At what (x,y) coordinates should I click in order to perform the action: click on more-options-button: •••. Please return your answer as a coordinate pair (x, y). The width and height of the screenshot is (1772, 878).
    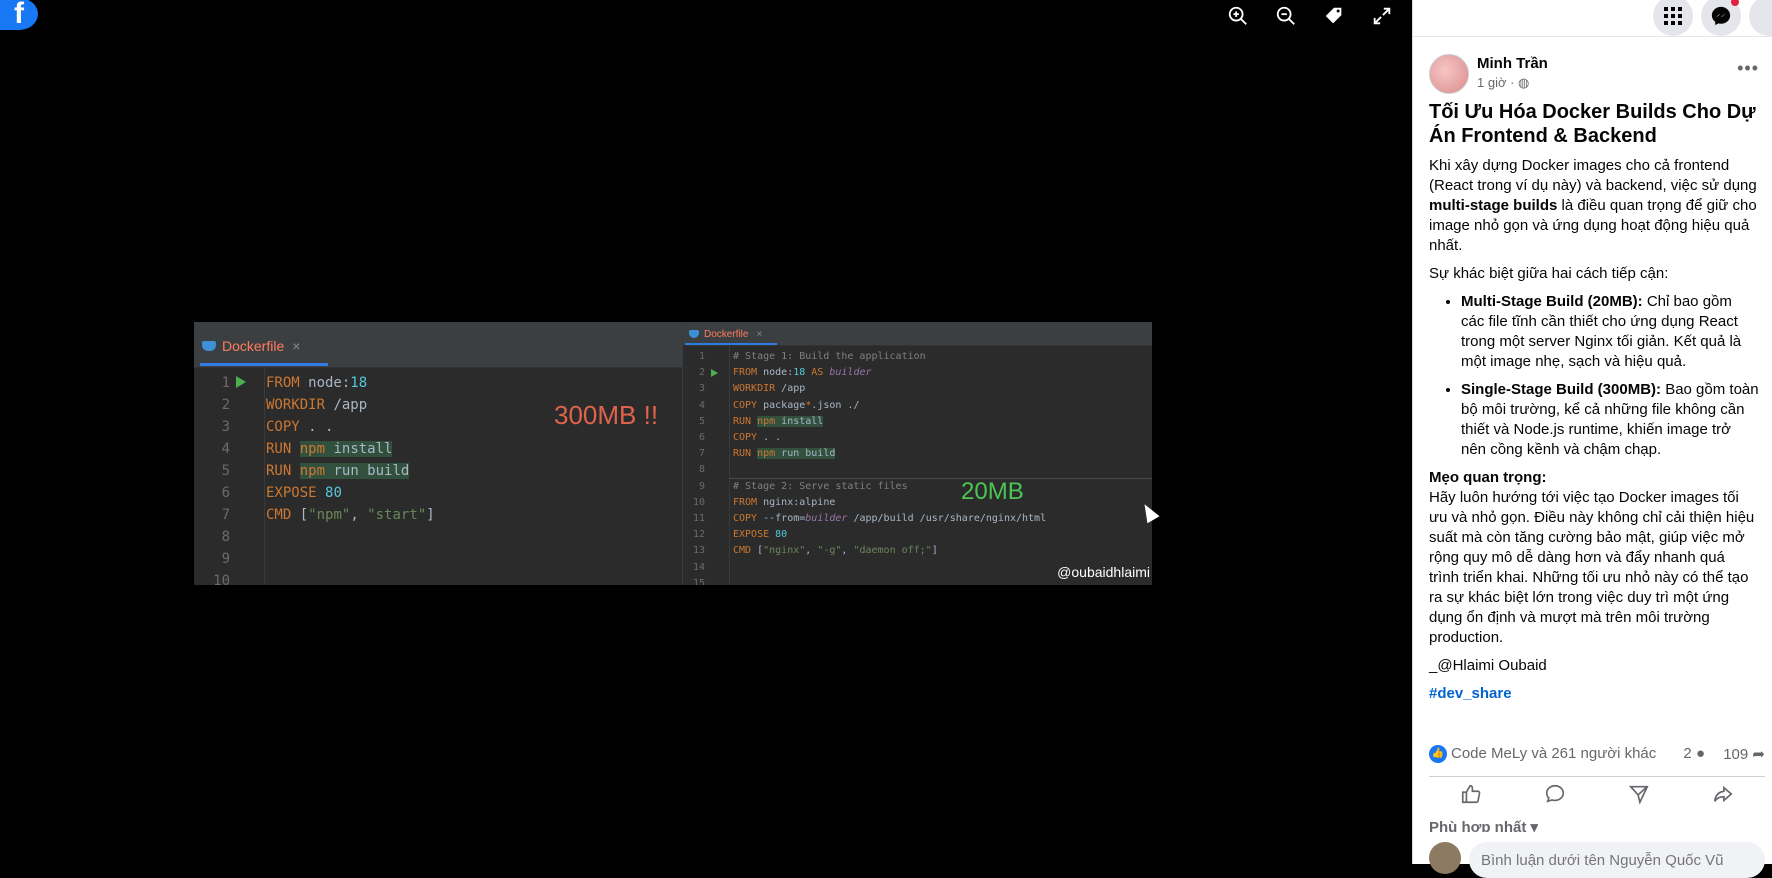
    Looking at the image, I should click on (1748, 68).